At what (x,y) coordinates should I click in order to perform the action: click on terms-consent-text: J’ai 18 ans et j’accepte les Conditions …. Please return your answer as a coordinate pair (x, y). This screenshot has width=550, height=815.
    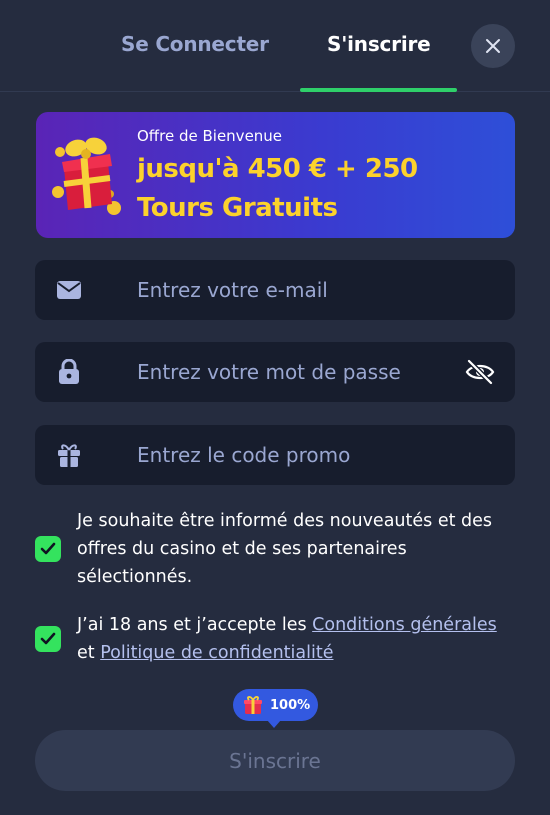
    Looking at the image, I should click on (296, 639).